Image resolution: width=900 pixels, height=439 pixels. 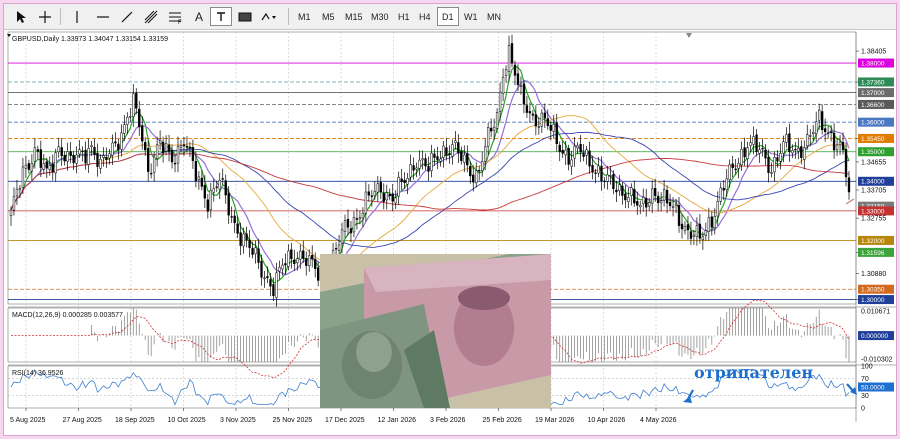 What do you see at coordinates (28, 420) in the screenshot?
I see `date-axis-label: 5 Aug 2025` at bounding box center [28, 420].